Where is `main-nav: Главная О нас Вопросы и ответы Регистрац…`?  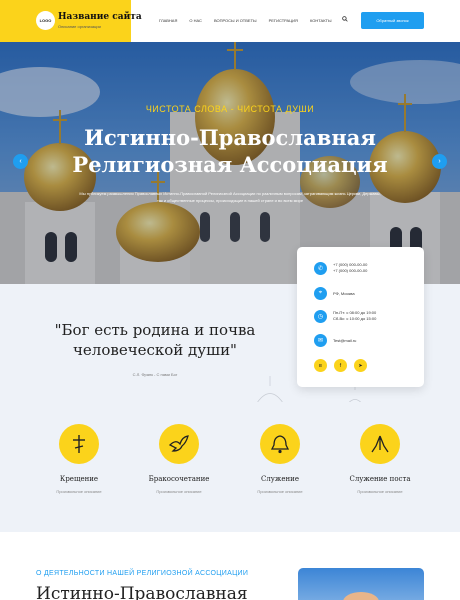 main-nav: Главная О нас Вопросы и ответы Регистрац… is located at coordinates (251, 20).